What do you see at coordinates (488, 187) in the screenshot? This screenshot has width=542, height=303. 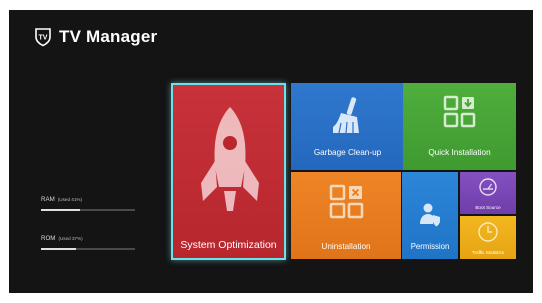 I see `gauge-icon` at bounding box center [488, 187].